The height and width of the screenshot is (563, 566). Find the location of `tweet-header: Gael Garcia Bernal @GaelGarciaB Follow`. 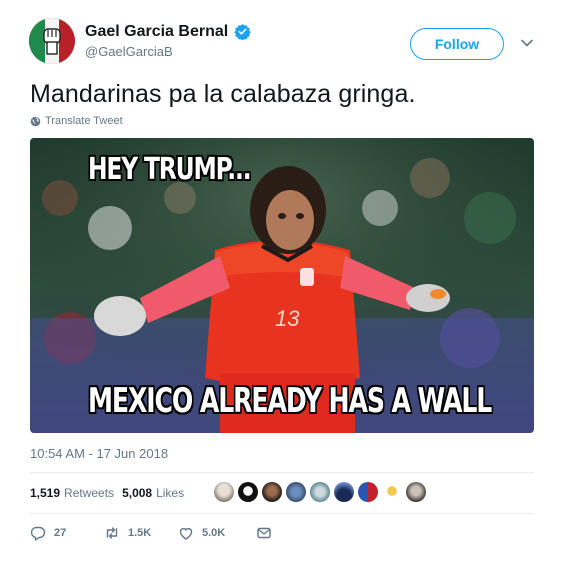

tweet-header: Gael Garcia Bernal @GaelGarciaB Follow is located at coordinates (289, 43).